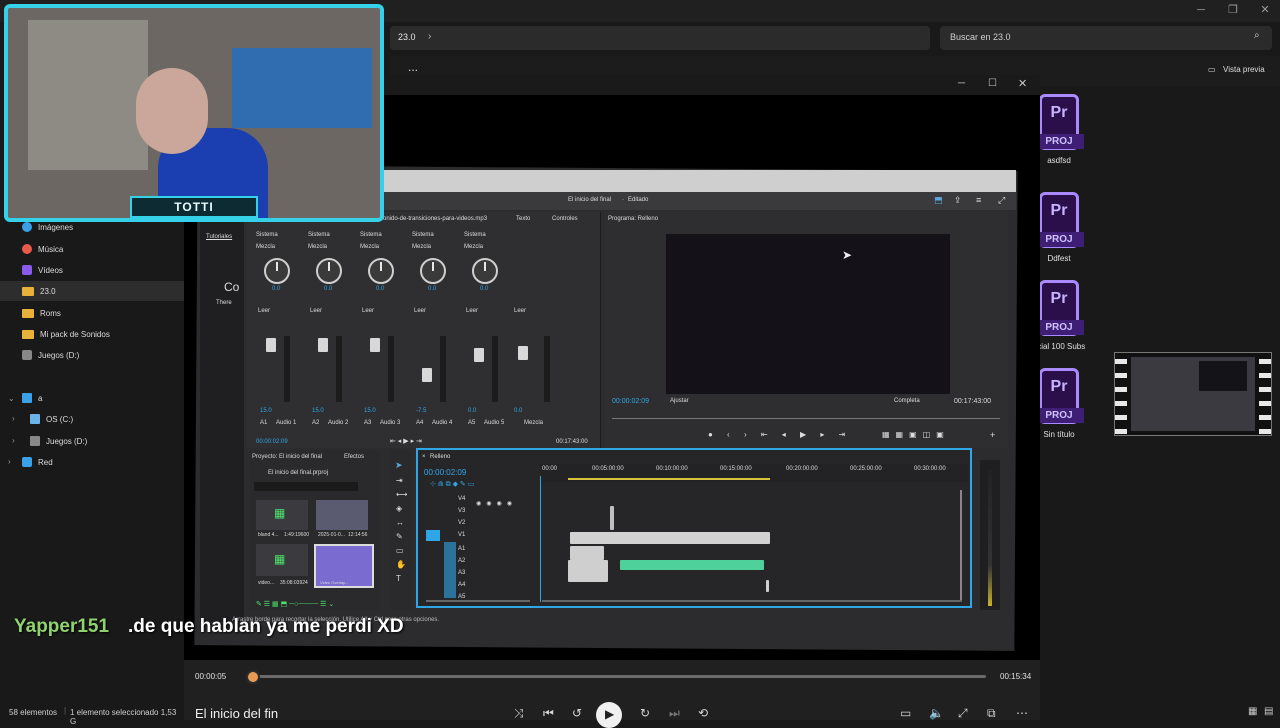 This screenshot has height=728, width=1280. Describe the element at coordinates (66, 334) in the screenshot. I see `sidebar-item-sound-pack: Mi pack de Sonidos` at that location.